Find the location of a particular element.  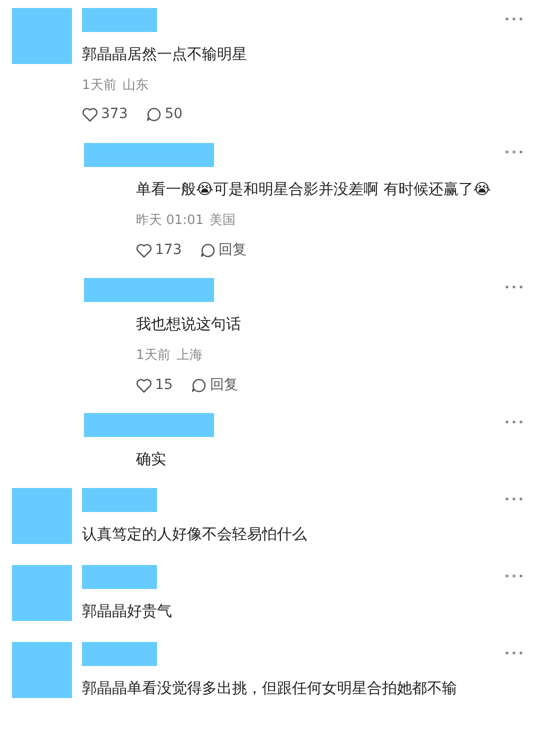

comment-text: 单看一般😭可是和明星合影并没差啊 有时候还赢了😭 is located at coordinates (313, 189).